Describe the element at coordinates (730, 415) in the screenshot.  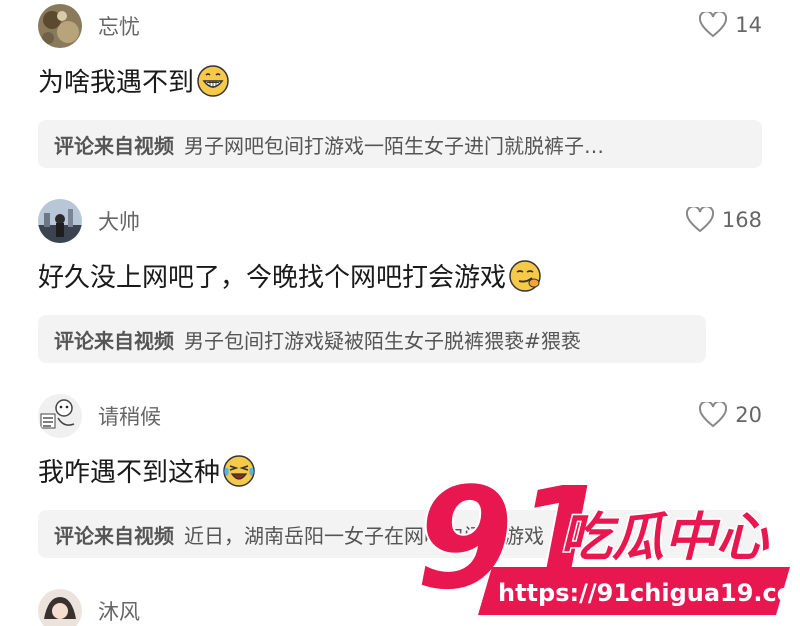
I see `like-button: 20` at that location.